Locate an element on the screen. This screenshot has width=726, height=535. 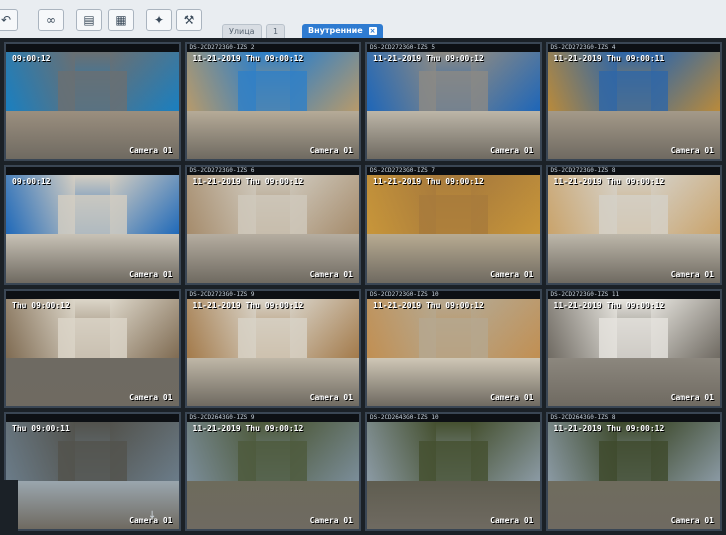
camera-title: DS-2CD2723G0-IZS 10 is located at coordinates (404, 294).